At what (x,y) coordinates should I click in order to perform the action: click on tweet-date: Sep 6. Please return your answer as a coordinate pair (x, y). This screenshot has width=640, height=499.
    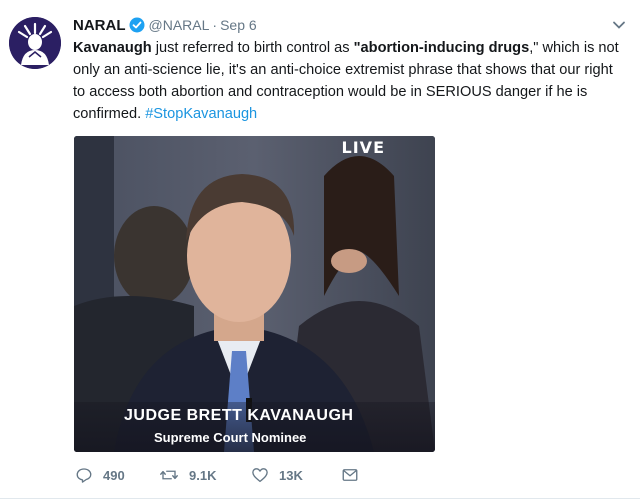
    Looking at the image, I should click on (238, 25).